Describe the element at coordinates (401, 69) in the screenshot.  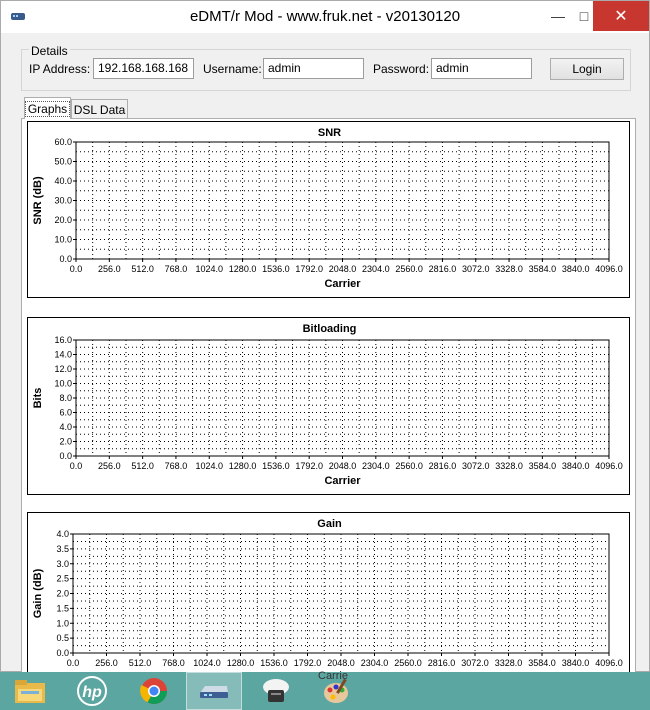
I see `password-label: Password:` at that location.